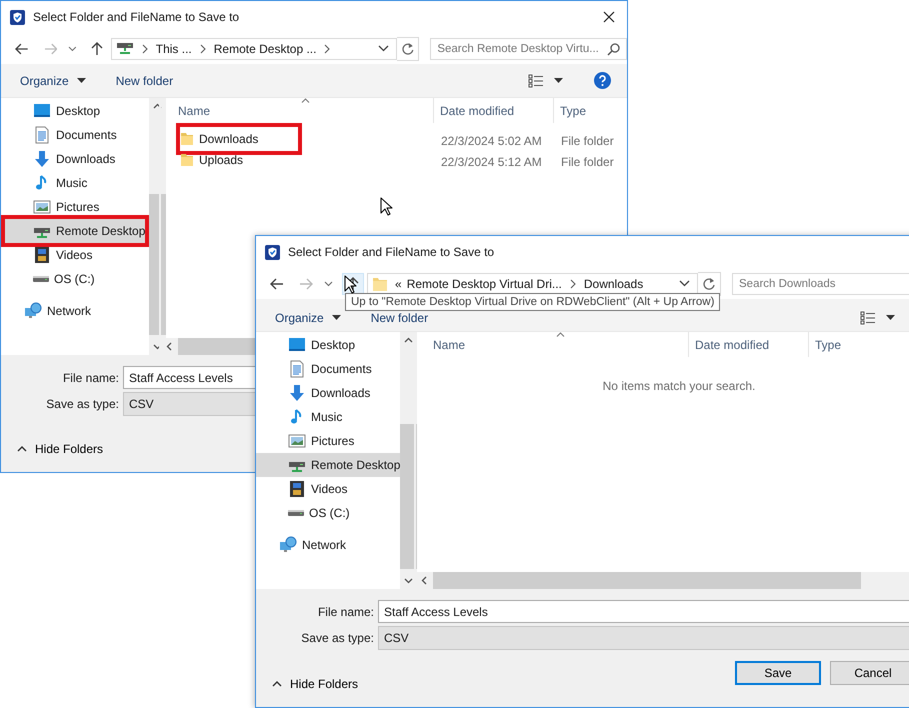 This screenshot has width=909, height=708. What do you see at coordinates (679, 385) in the screenshot?
I see `empty-message: No items match your search.` at bounding box center [679, 385].